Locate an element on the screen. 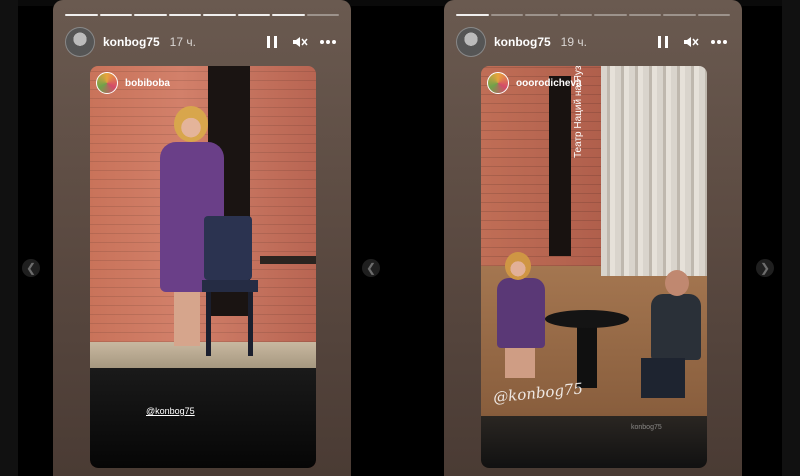 Image resolution: width=800 pixels, height=476 pixels. actress-body is located at coordinates (521, 313).